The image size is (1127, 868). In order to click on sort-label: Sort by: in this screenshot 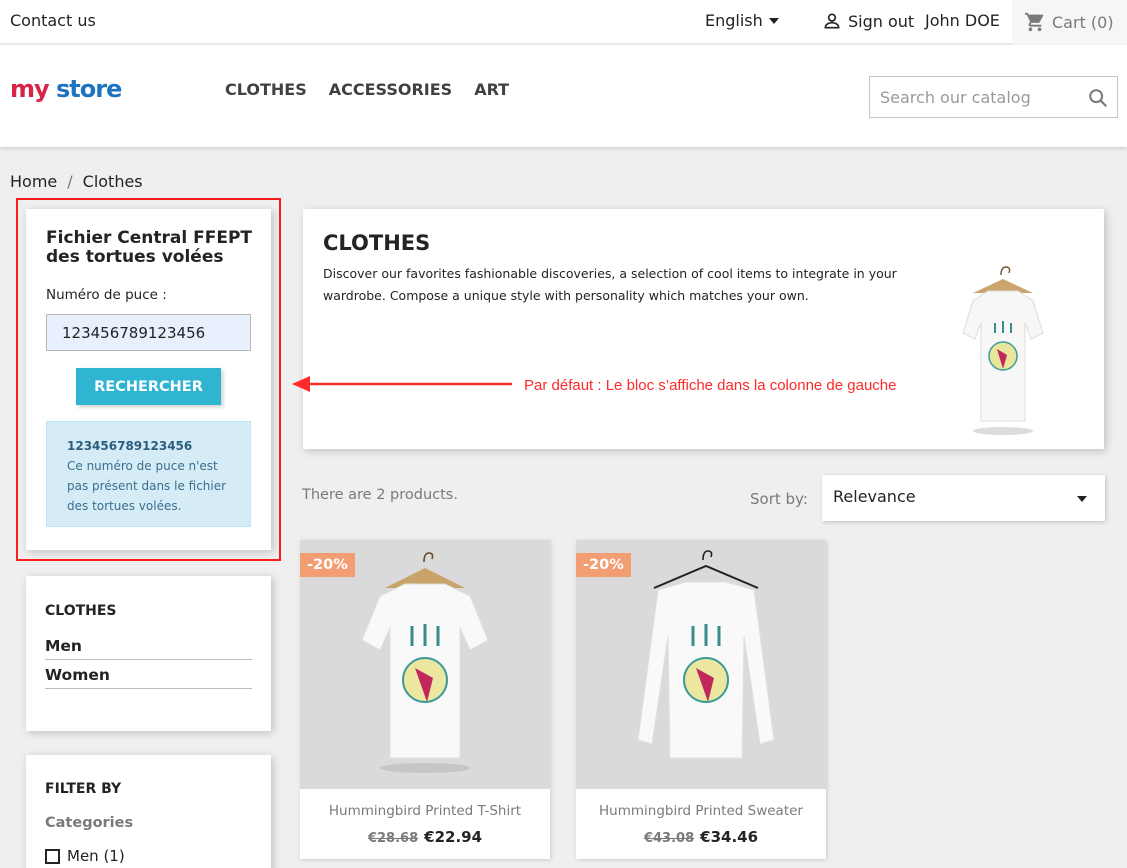, I will do `click(779, 499)`.